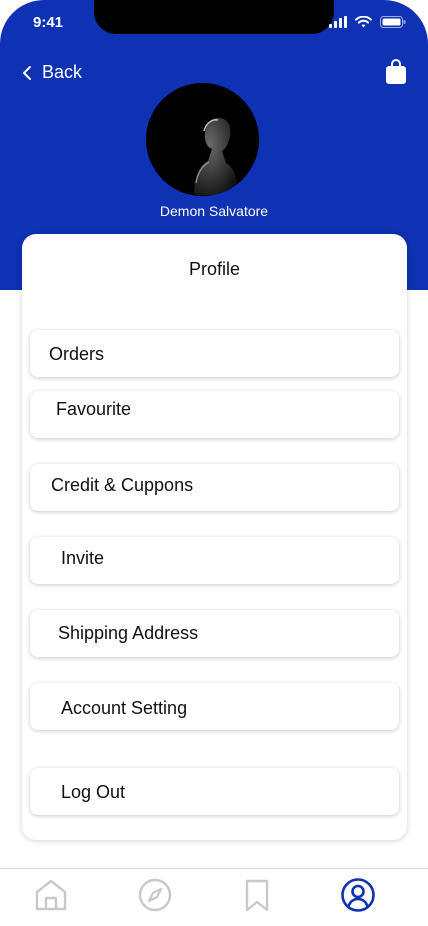 This screenshot has height=926, width=428. I want to click on shopping-bag-icon, so click(396, 71).